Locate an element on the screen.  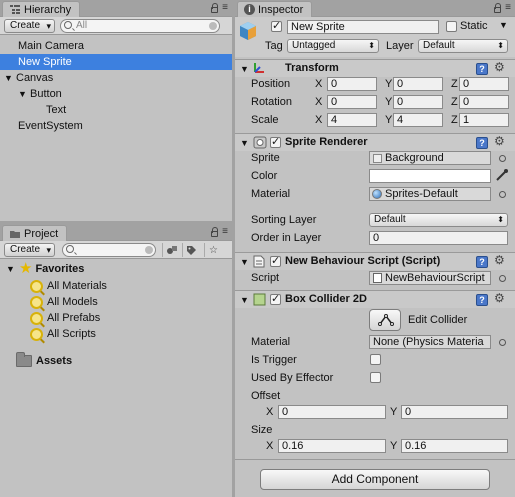
sprite-value: Background is located at coordinates (414, 158).